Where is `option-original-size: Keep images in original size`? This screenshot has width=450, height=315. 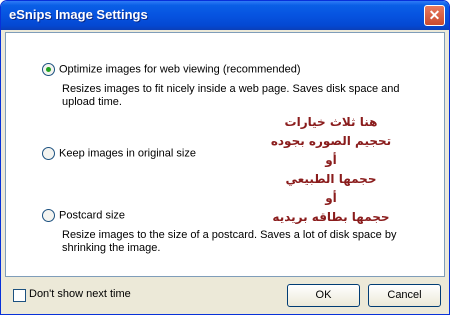
option-original-size: Keep images in original size is located at coordinates (119, 153).